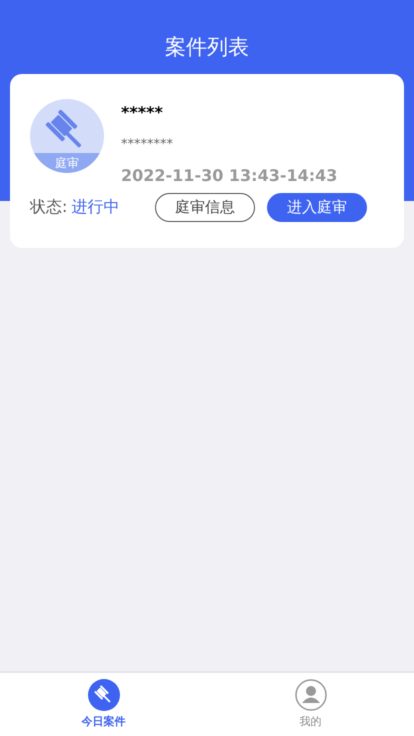 The height and width of the screenshot is (736, 414). What do you see at coordinates (142, 112) in the screenshot?
I see `case-title: *****` at bounding box center [142, 112].